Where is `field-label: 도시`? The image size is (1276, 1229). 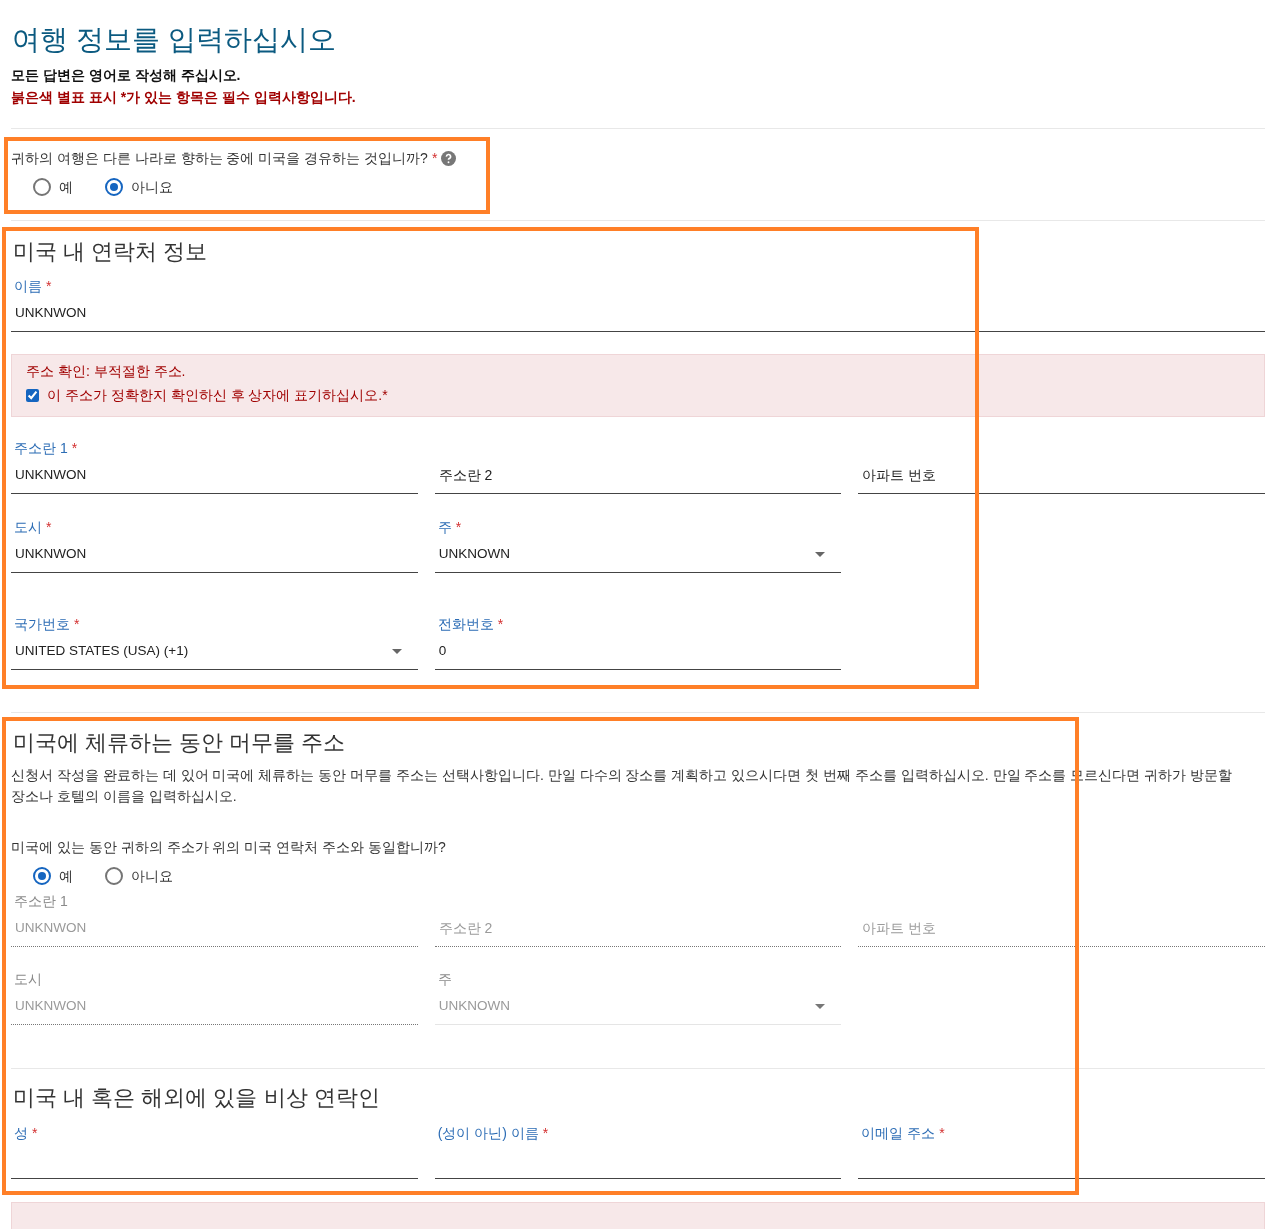
field-label: 도시 is located at coordinates (27, 979).